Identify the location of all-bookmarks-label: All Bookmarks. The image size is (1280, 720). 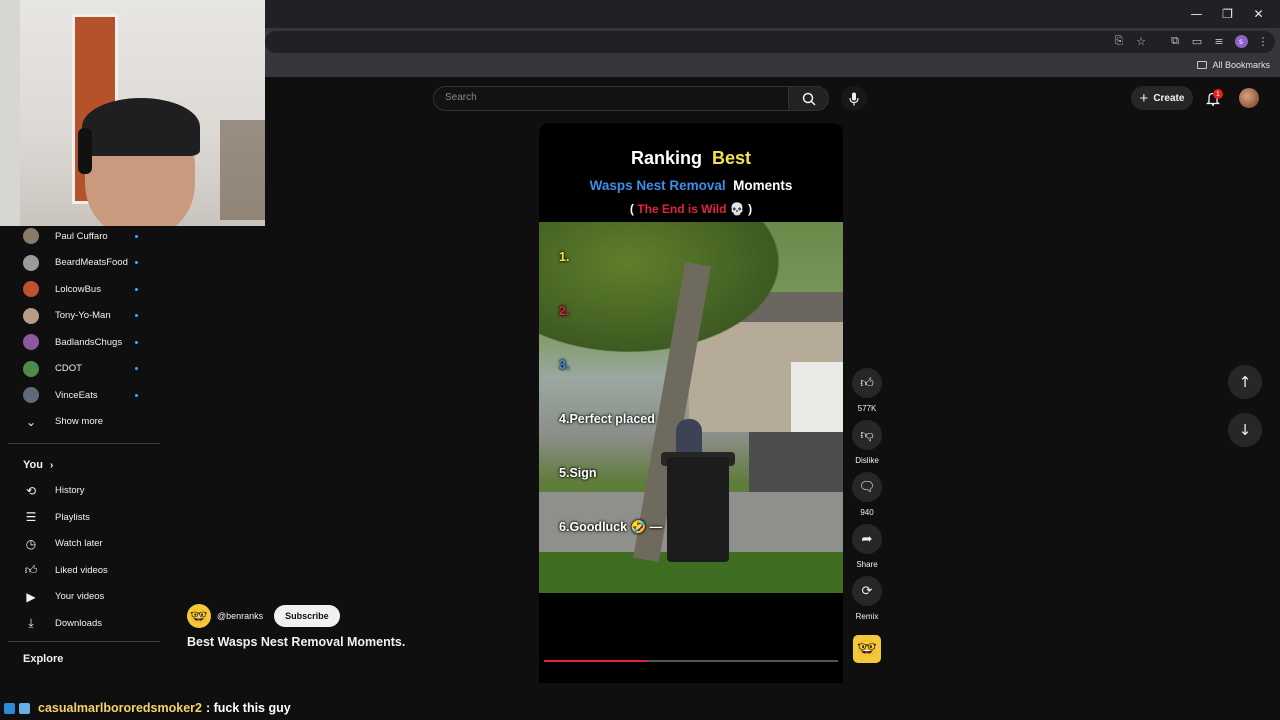
(1241, 65).